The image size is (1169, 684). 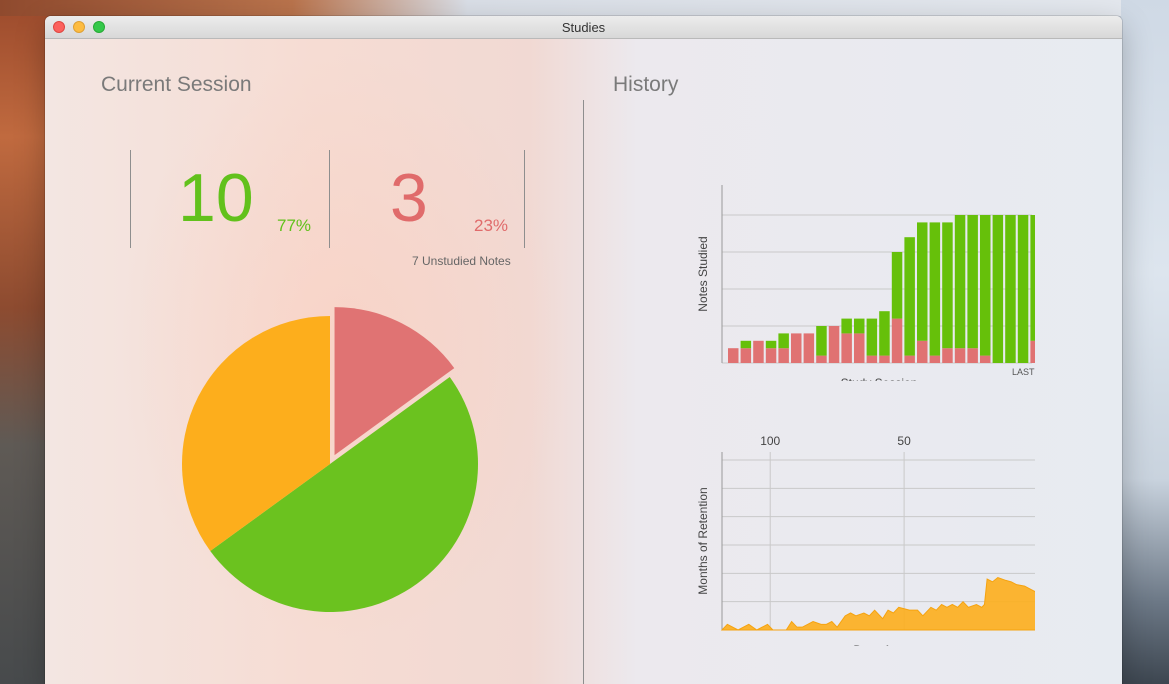 What do you see at coordinates (1145, 342) in the screenshot?
I see `desktop-wallpaper-right` at bounding box center [1145, 342].